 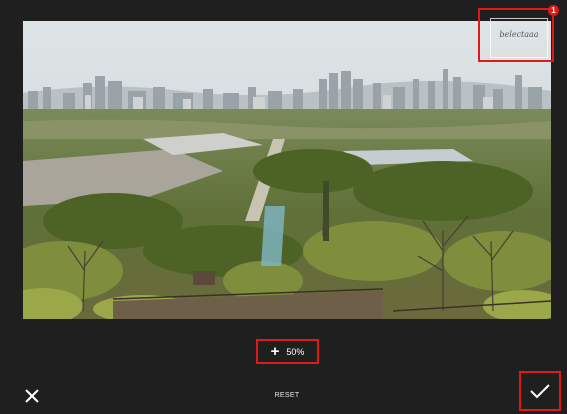 I want to click on close-icon, so click(x=32, y=396).